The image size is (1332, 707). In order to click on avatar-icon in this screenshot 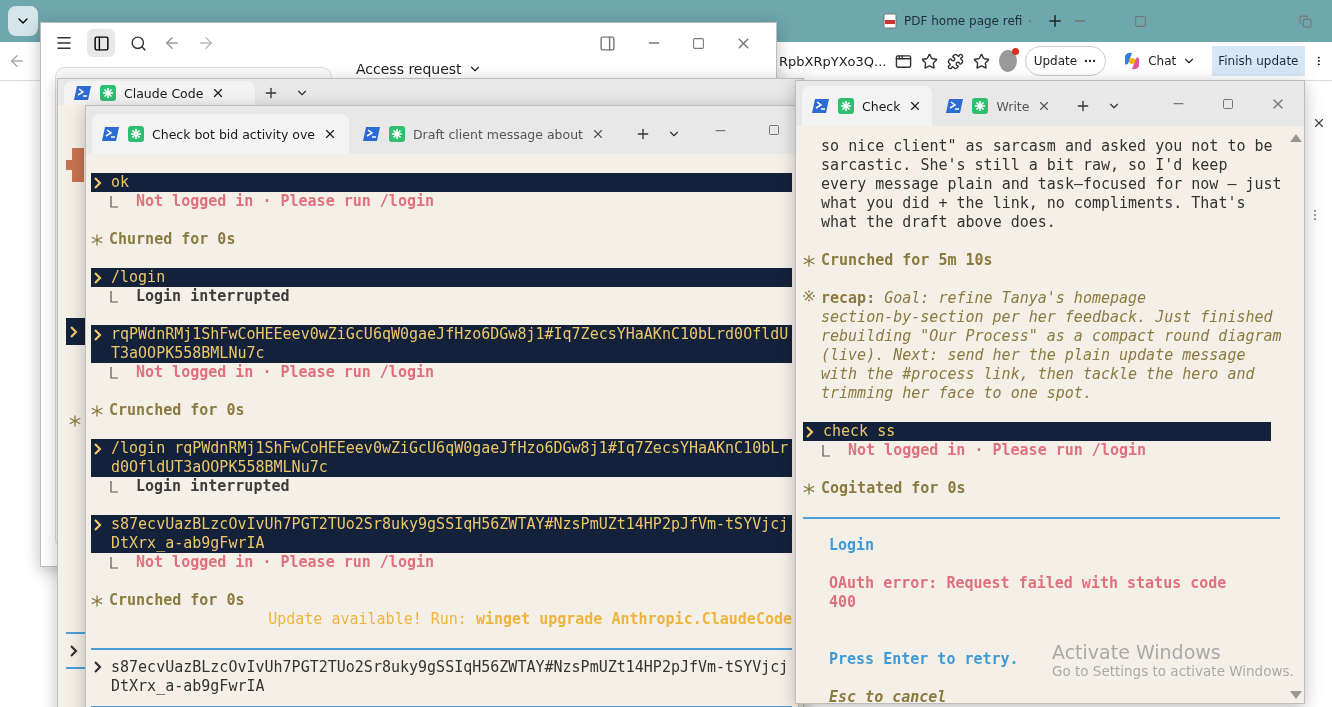, I will do `click(1007, 61)`.